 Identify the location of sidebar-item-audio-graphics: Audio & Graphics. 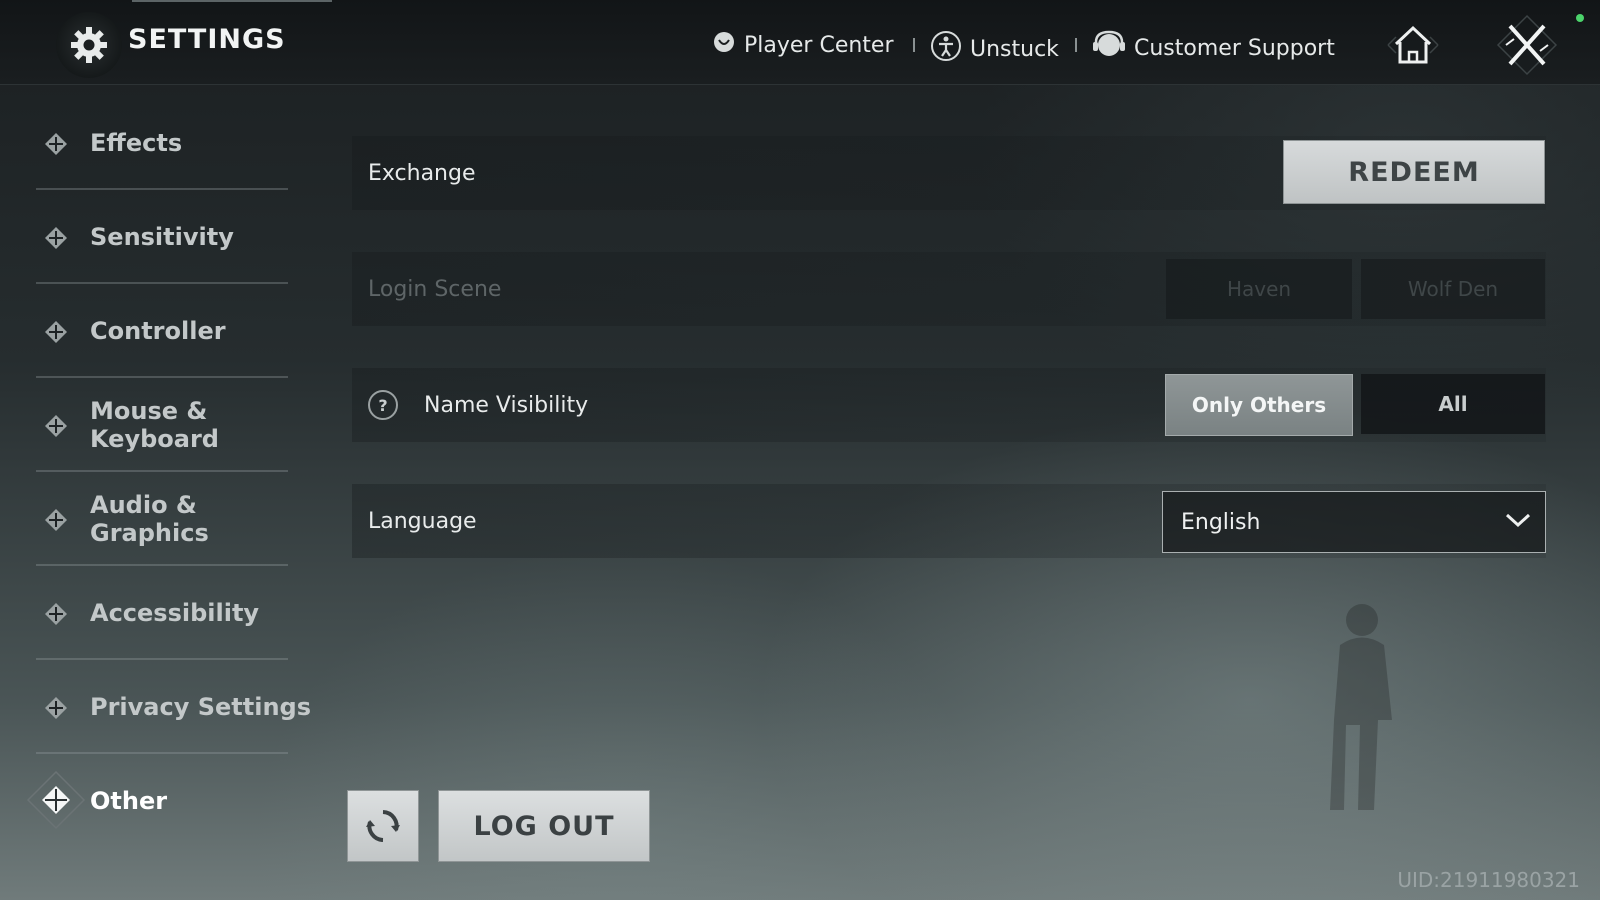
(175, 519).